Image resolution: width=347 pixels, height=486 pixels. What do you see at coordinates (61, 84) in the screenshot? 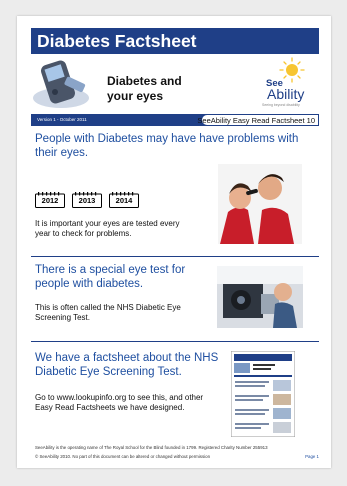
I see `glucose-meter-image` at bounding box center [61, 84].